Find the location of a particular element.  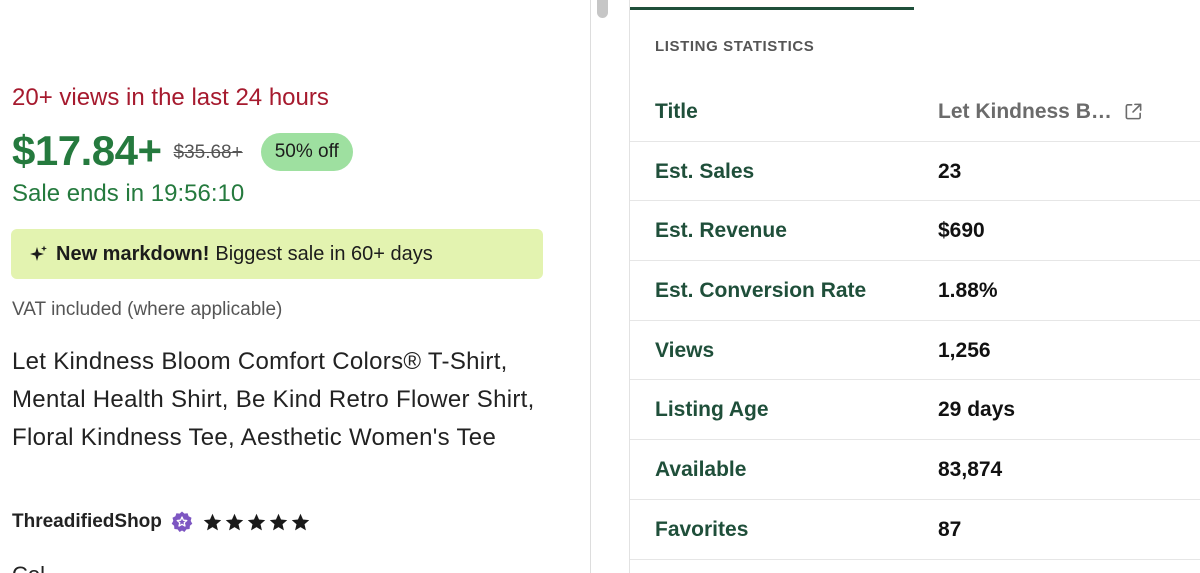

sale-price: $17.84+ is located at coordinates (87, 150).